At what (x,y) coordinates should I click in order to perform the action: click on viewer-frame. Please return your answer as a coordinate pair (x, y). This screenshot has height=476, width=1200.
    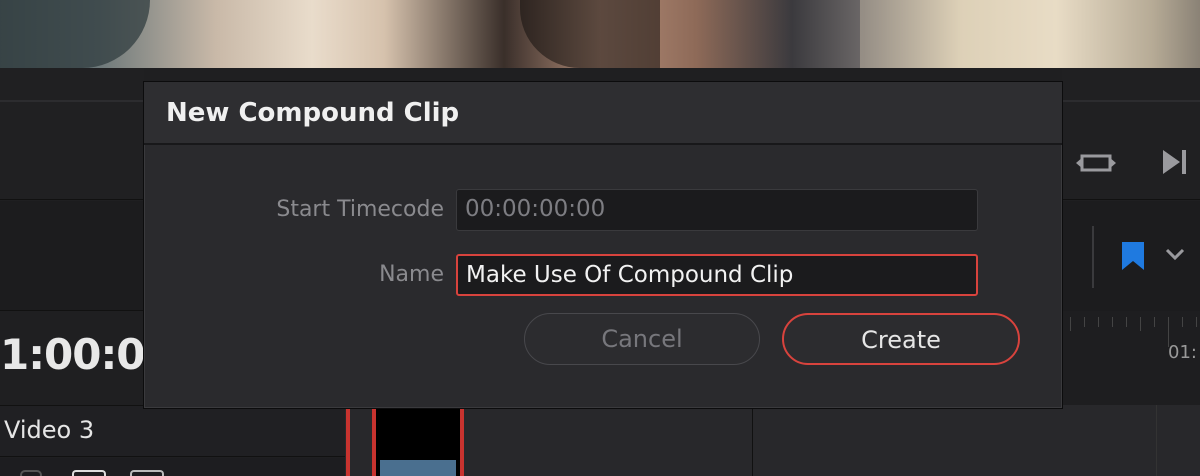
    Looking at the image, I should click on (600, 34).